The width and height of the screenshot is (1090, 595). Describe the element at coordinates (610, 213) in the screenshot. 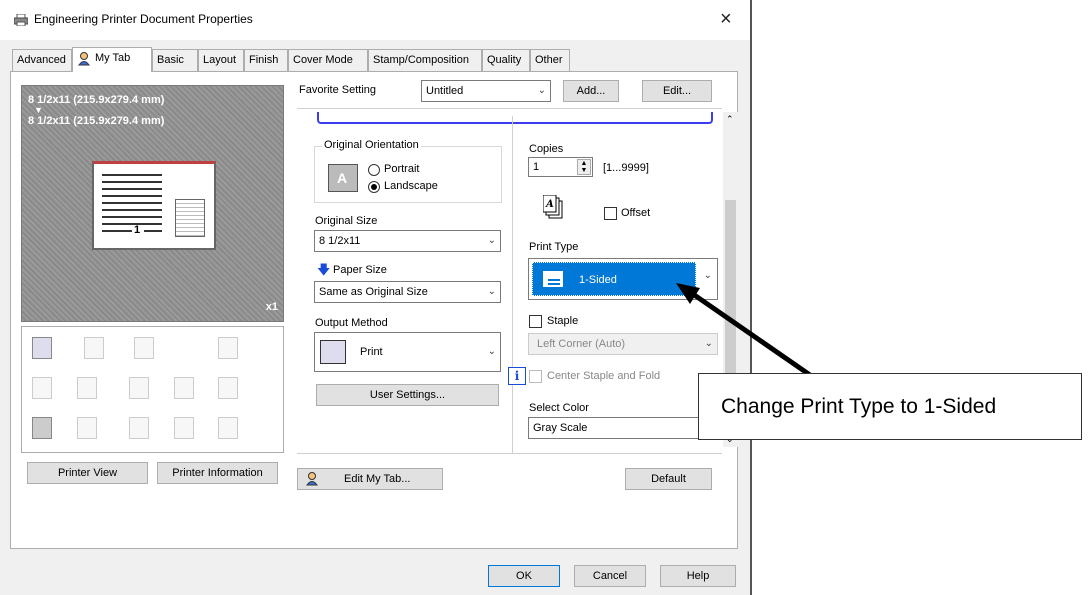

I see `offset-checkbox` at that location.